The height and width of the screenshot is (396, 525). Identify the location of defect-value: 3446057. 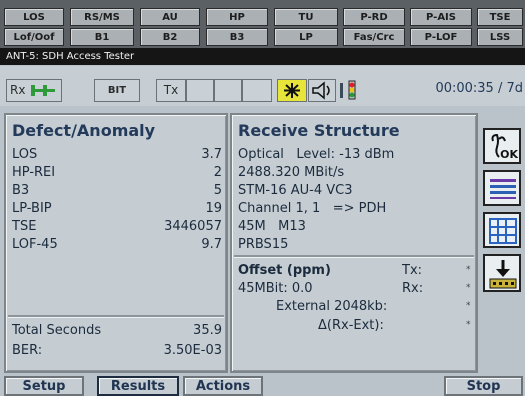
(193, 226).